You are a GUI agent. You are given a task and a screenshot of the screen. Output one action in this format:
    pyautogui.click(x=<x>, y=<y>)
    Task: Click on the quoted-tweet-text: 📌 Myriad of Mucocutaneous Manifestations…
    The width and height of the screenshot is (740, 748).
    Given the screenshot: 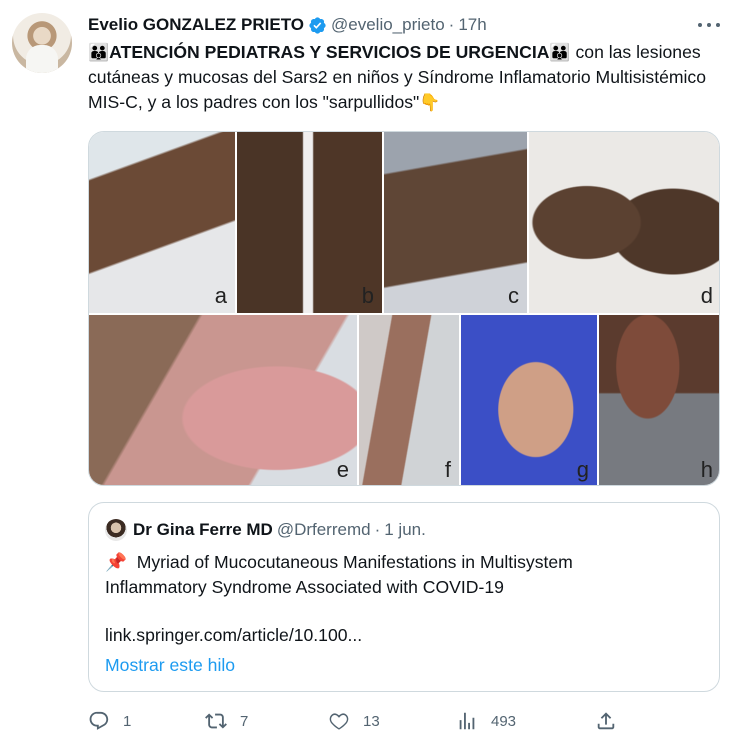 What is the action you would take?
    pyautogui.click(x=385, y=575)
    